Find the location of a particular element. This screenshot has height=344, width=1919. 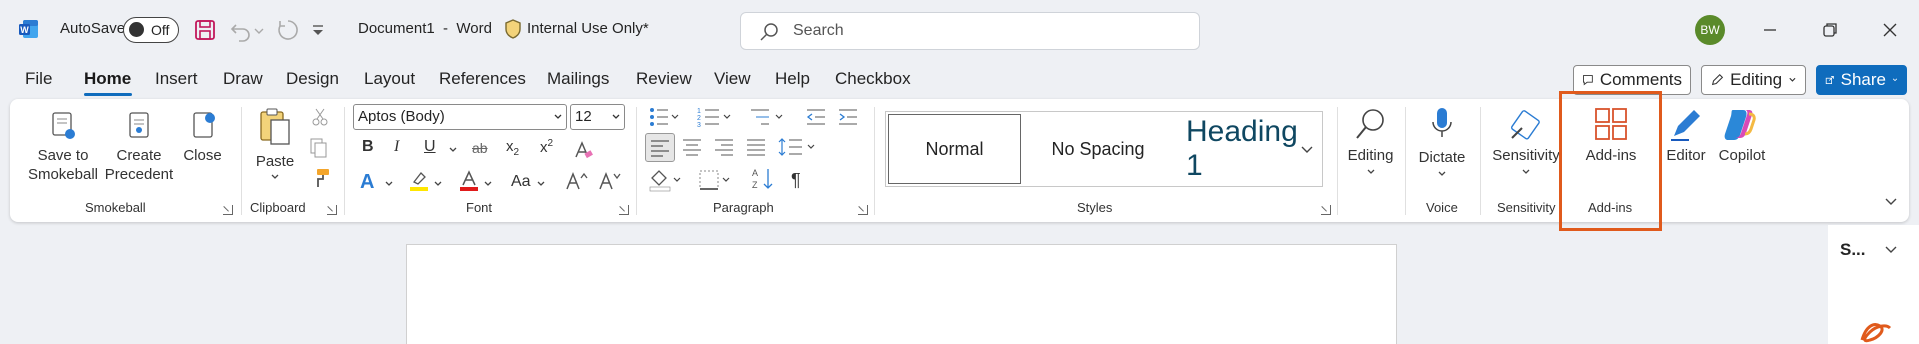

shading-icon is located at coordinates (666, 180).